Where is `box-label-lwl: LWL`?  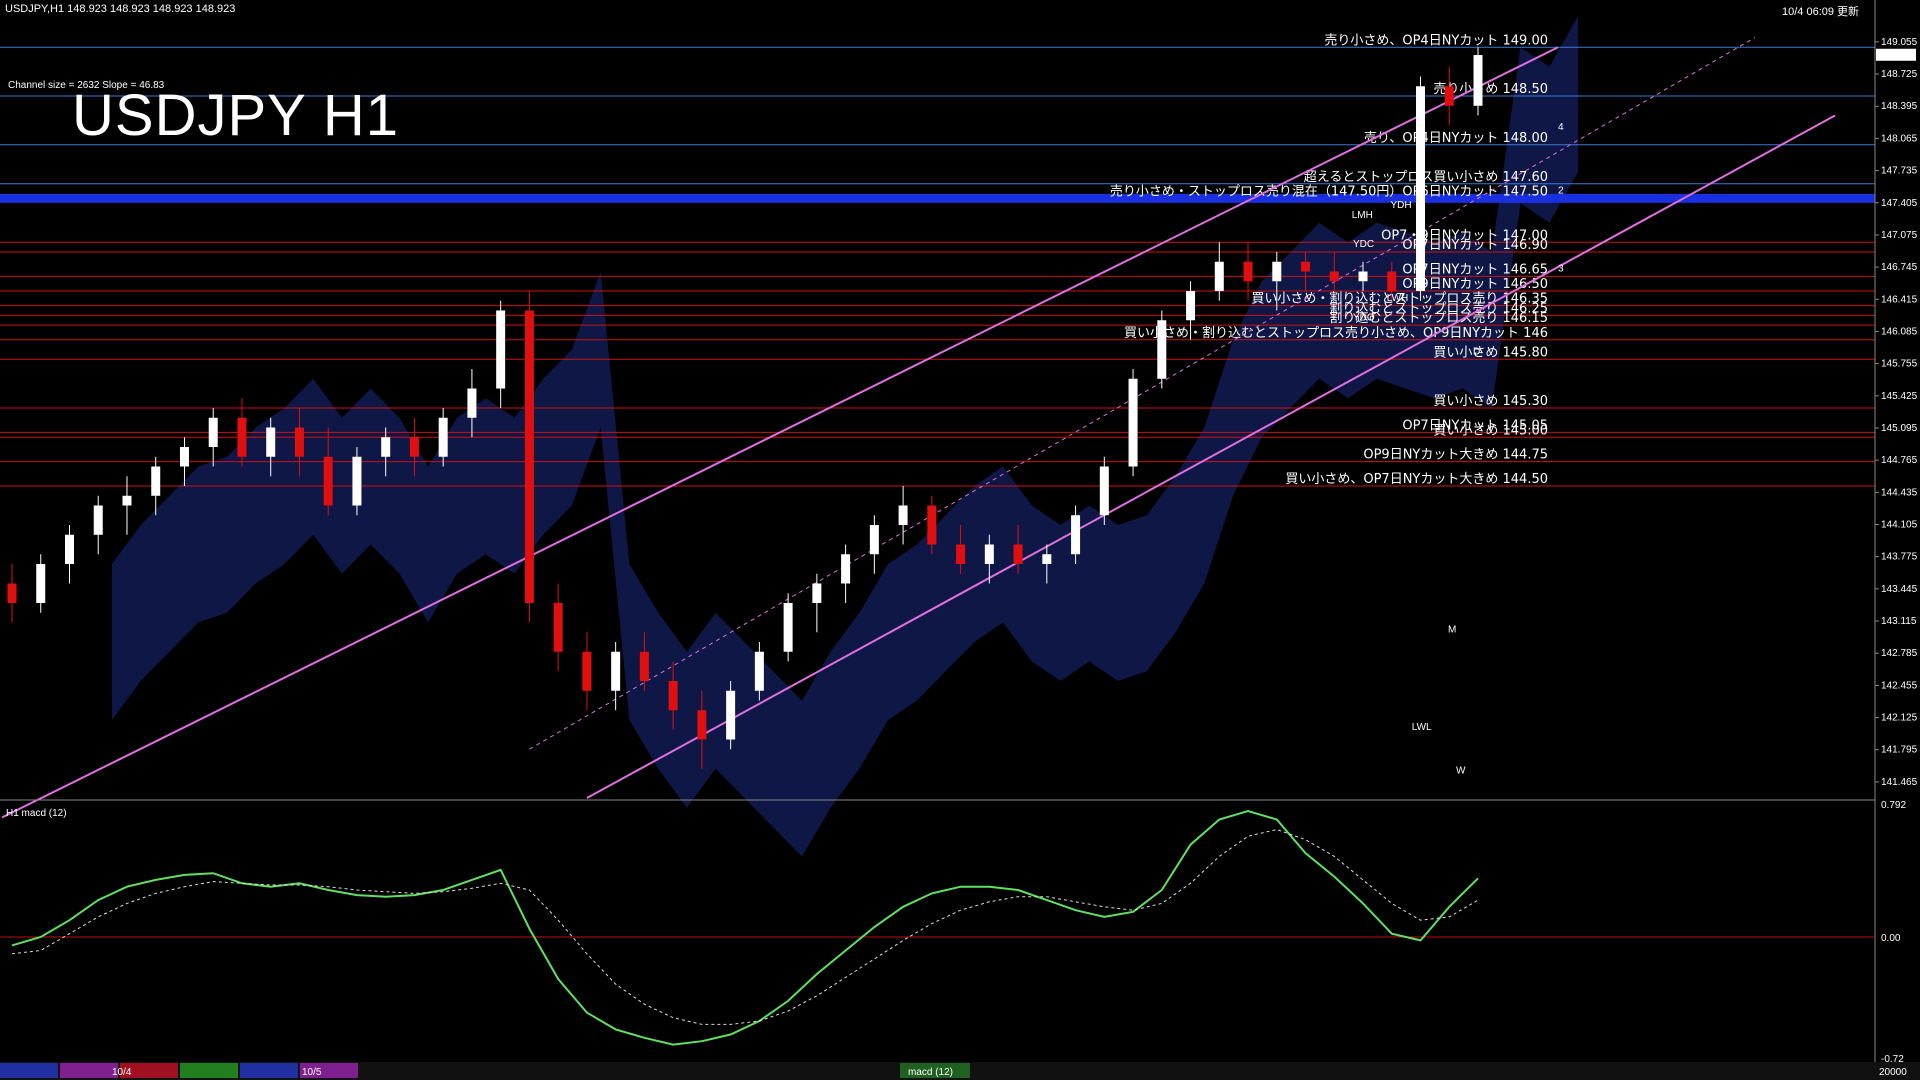 box-label-lwl: LWL is located at coordinates (1422, 727).